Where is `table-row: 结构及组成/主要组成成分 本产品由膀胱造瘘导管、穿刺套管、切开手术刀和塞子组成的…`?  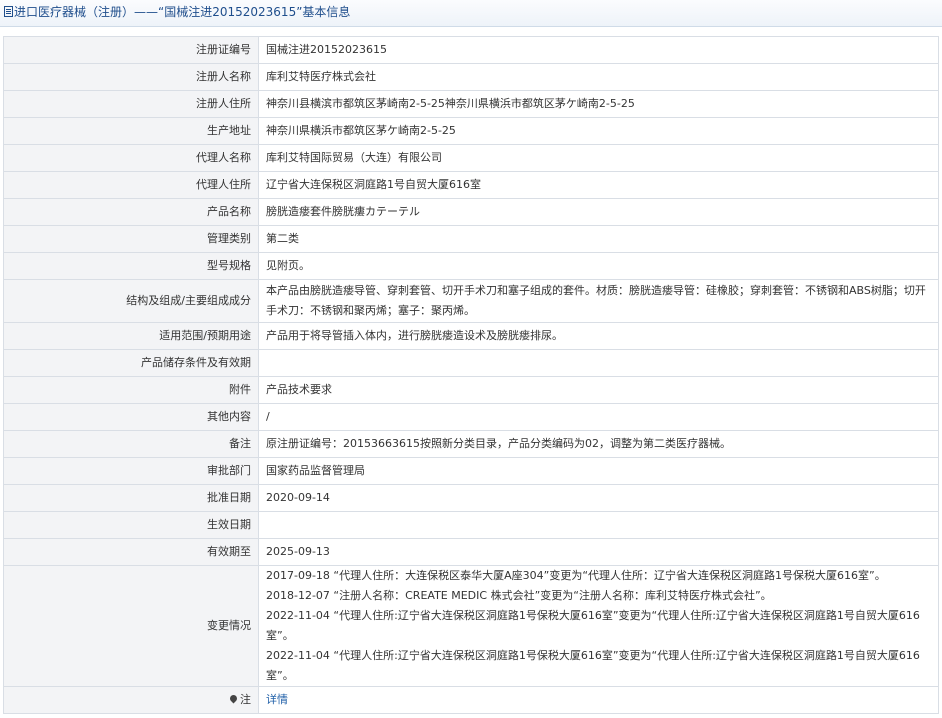 table-row: 结构及组成/主要组成成分 本产品由膀胱造瘘导管、穿刺套管、切开手术刀和塞子组成的… is located at coordinates (471, 301).